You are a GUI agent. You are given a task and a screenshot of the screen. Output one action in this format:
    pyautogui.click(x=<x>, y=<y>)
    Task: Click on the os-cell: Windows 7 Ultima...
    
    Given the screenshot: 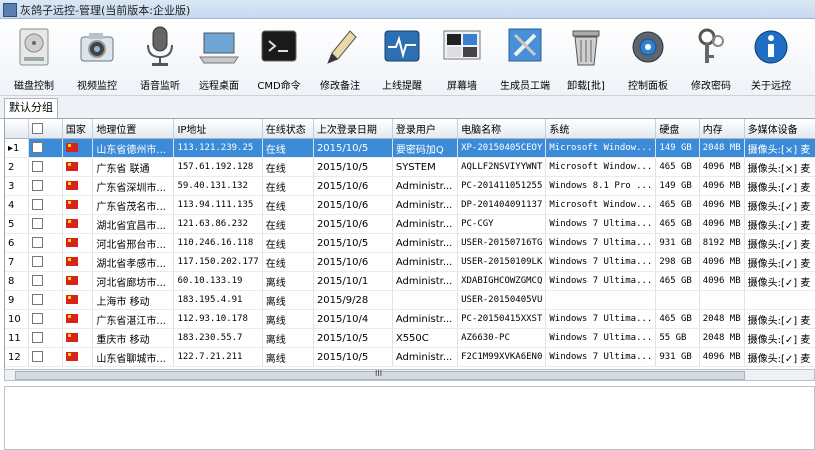 What is the action you would take?
    pyautogui.click(x=601, y=281)
    